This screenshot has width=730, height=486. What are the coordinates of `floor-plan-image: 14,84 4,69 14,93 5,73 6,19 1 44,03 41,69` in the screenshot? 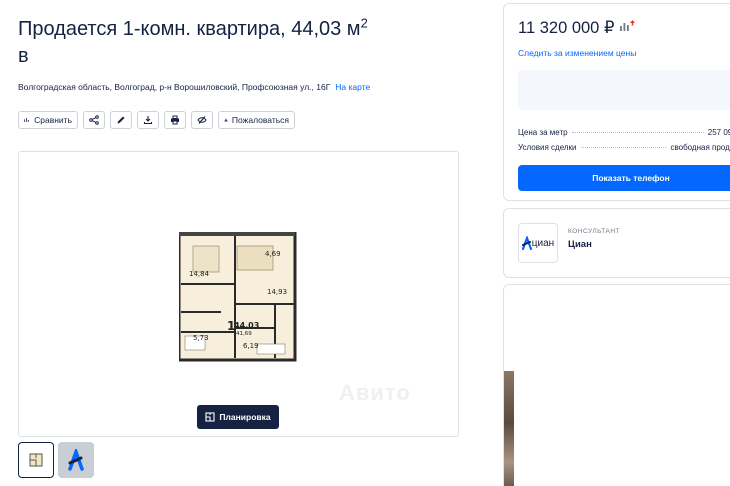 It's located at (238, 297).